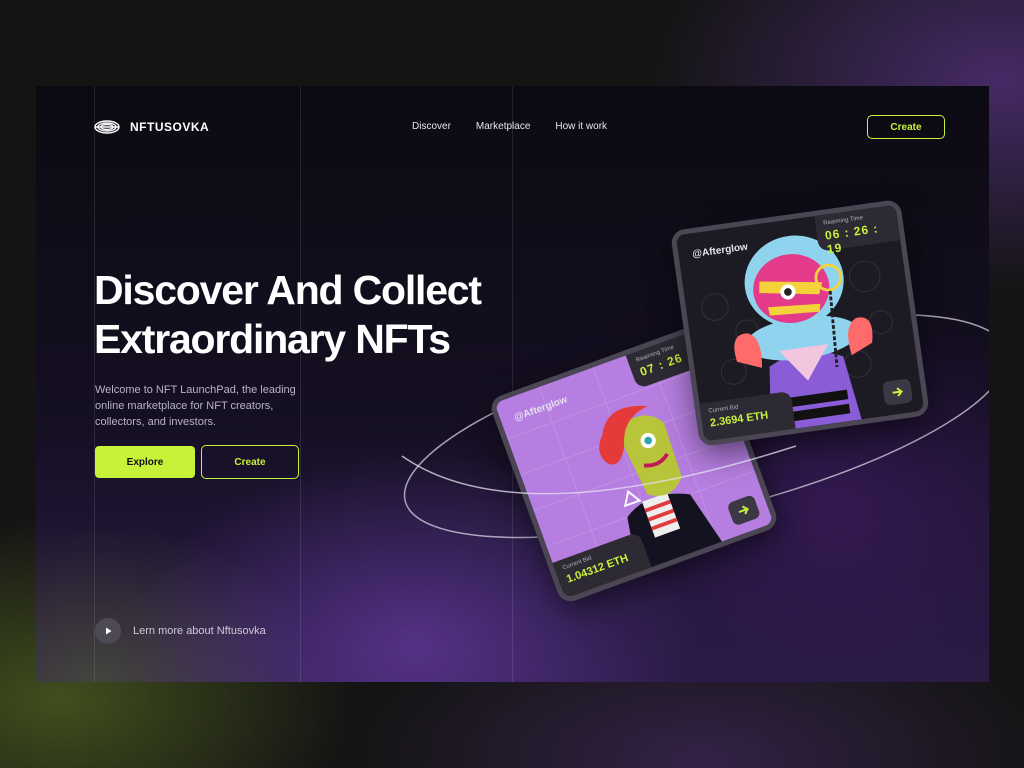 The height and width of the screenshot is (768, 1024). What do you see at coordinates (145, 462) in the screenshot?
I see `explore-button: Explore` at bounding box center [145, 462].